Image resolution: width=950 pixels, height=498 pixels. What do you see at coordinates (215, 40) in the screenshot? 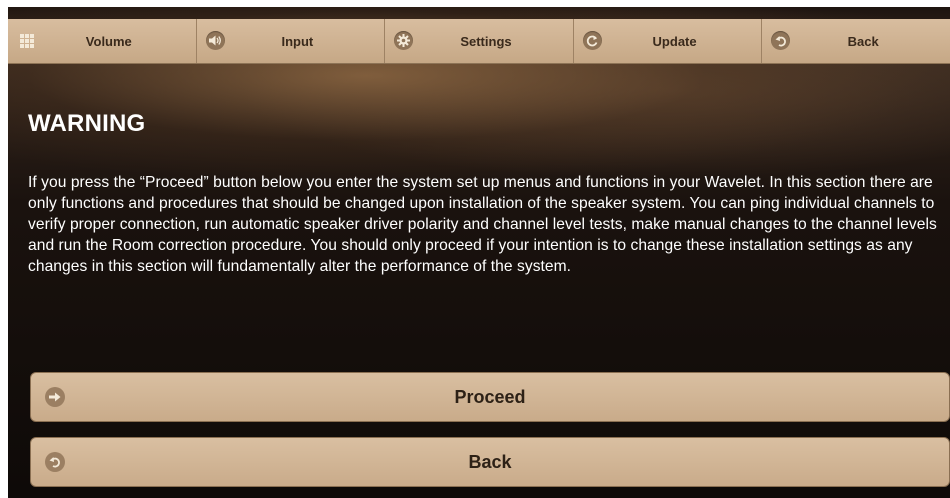
I see `speaker-icon` at bounding box center [215, 40].